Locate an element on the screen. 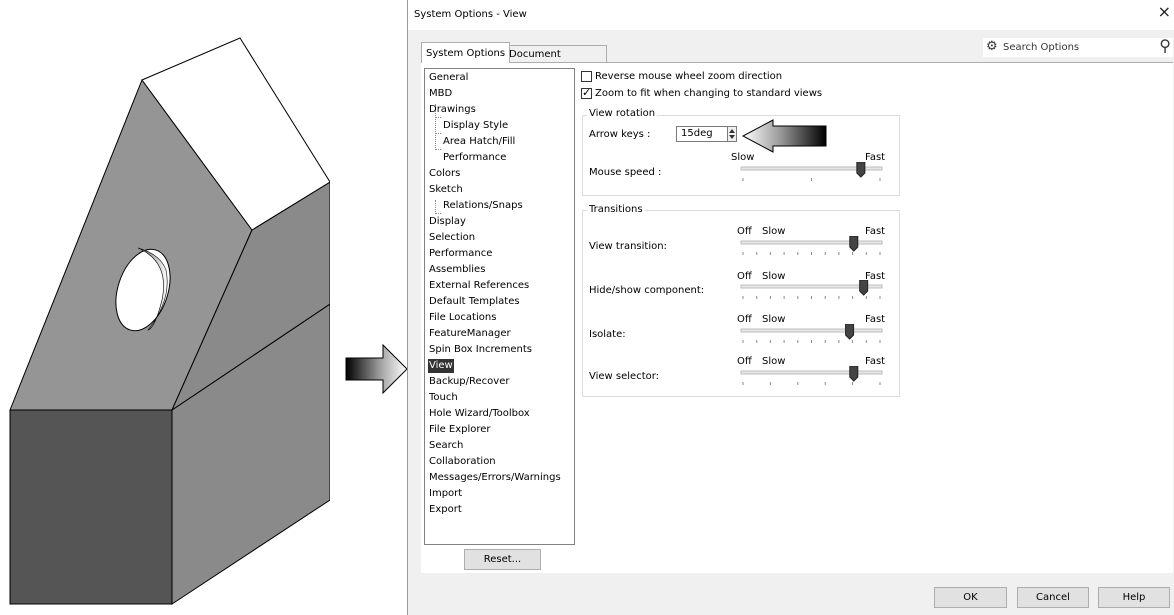 This screenshot has height=615, width=1174. checkmark-icon: ✓ is located at coordinates (587, 92).